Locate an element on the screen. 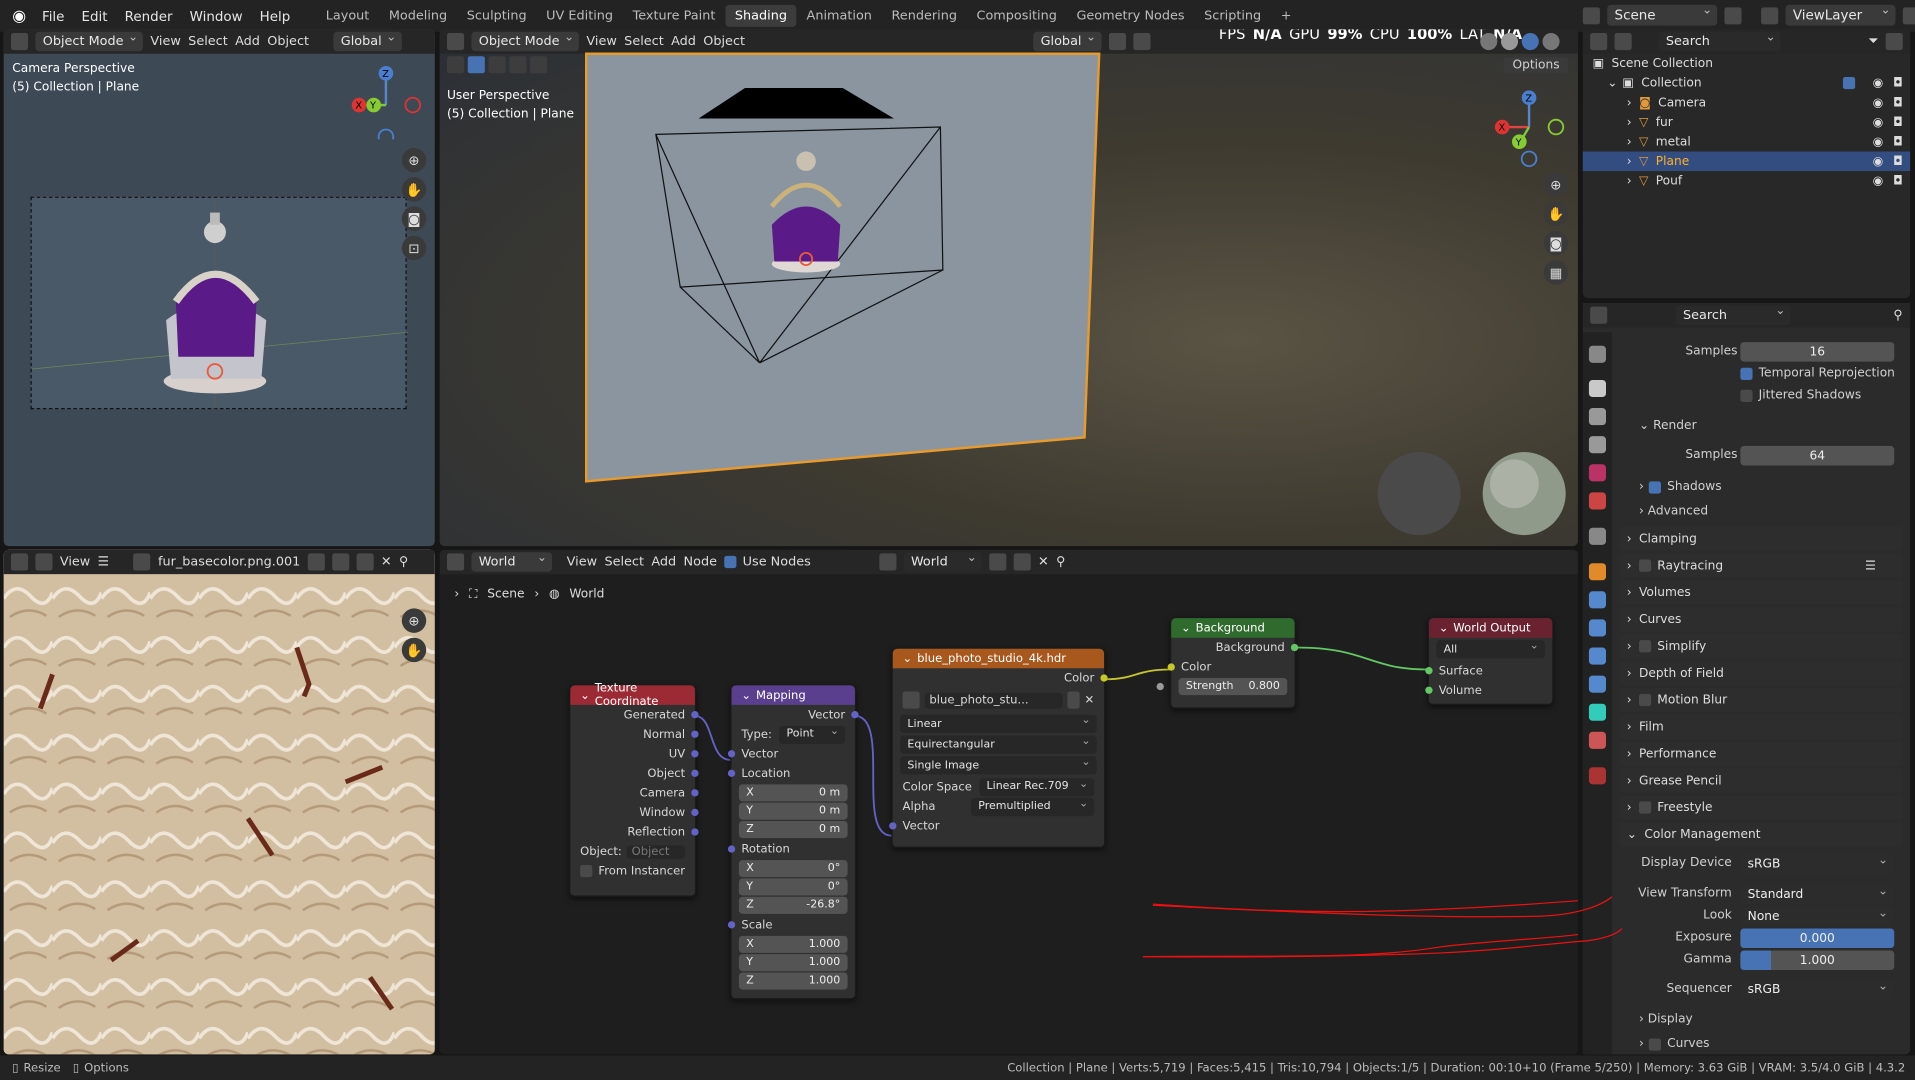  tab-rendering: Rendering is located at coordinates (924, 16).